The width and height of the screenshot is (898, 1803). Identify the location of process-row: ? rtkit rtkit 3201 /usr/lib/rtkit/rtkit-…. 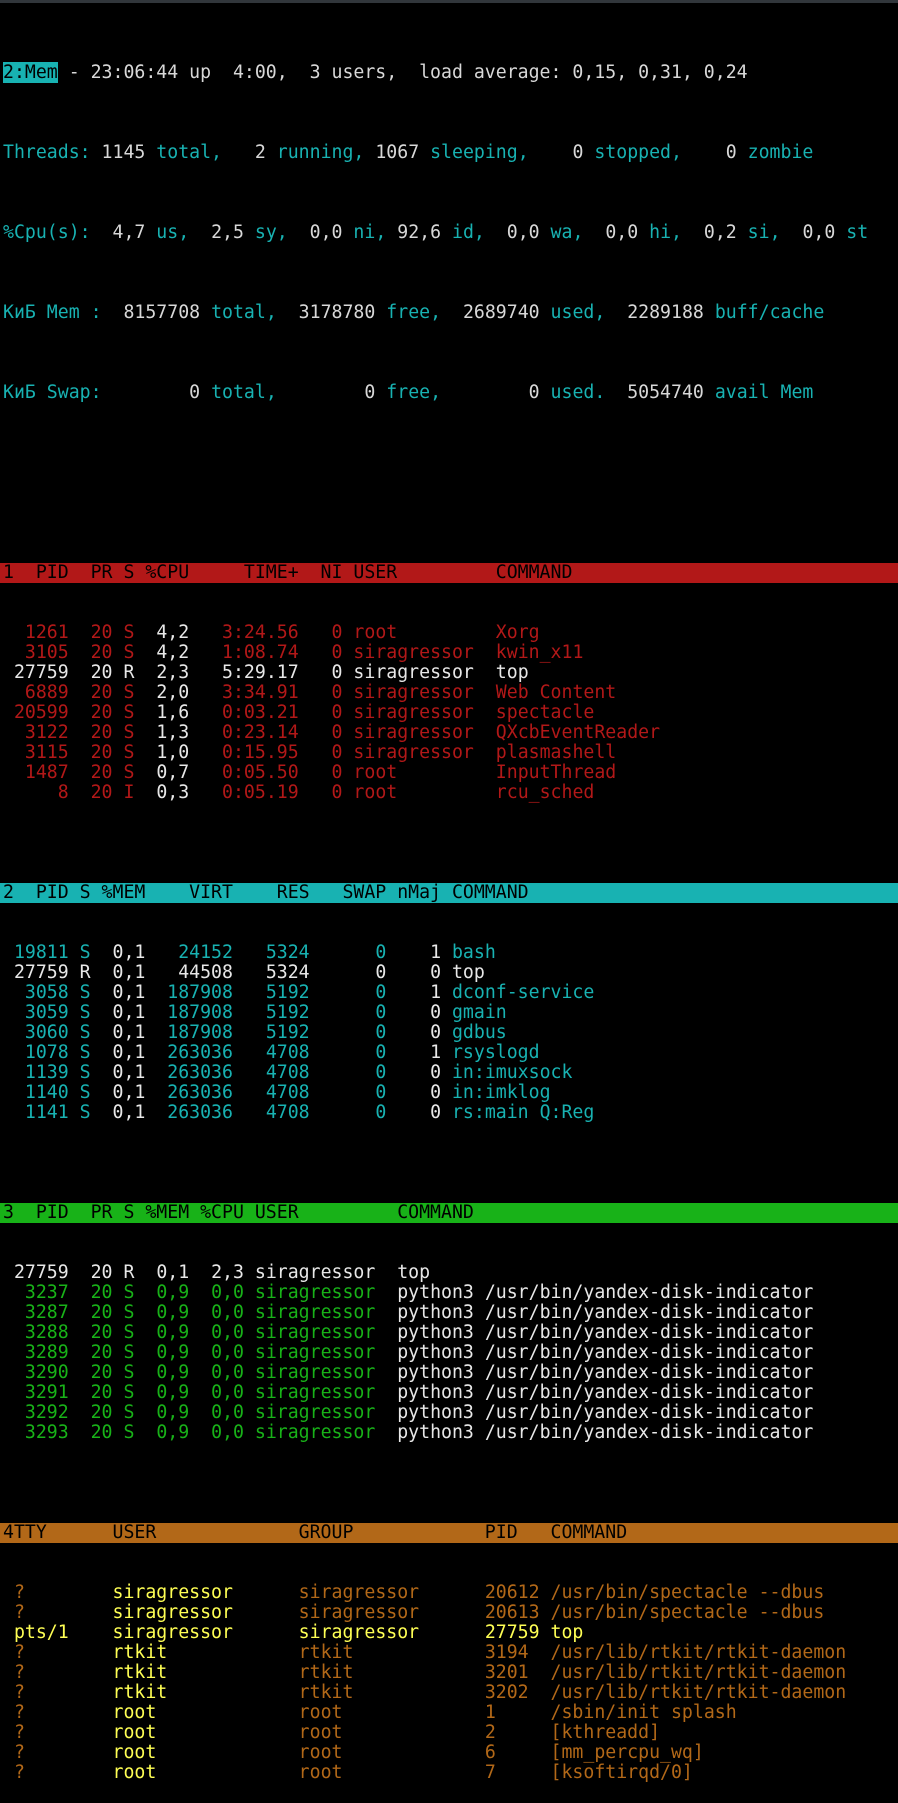
(450, 1673).